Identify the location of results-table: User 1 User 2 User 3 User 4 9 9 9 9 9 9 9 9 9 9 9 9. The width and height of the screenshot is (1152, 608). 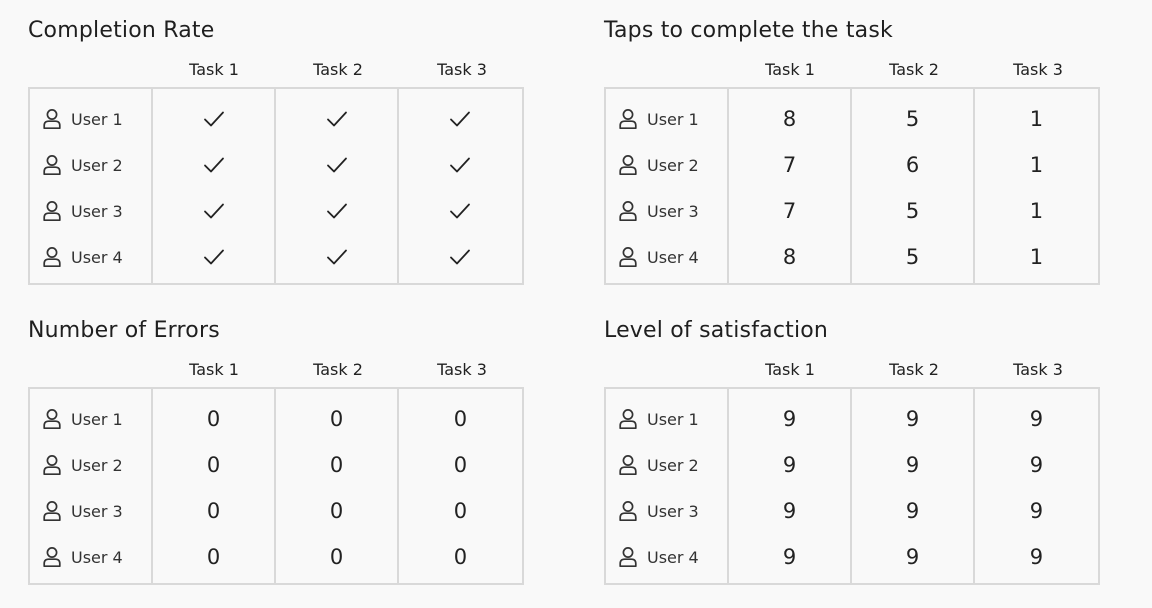
(852, 486).